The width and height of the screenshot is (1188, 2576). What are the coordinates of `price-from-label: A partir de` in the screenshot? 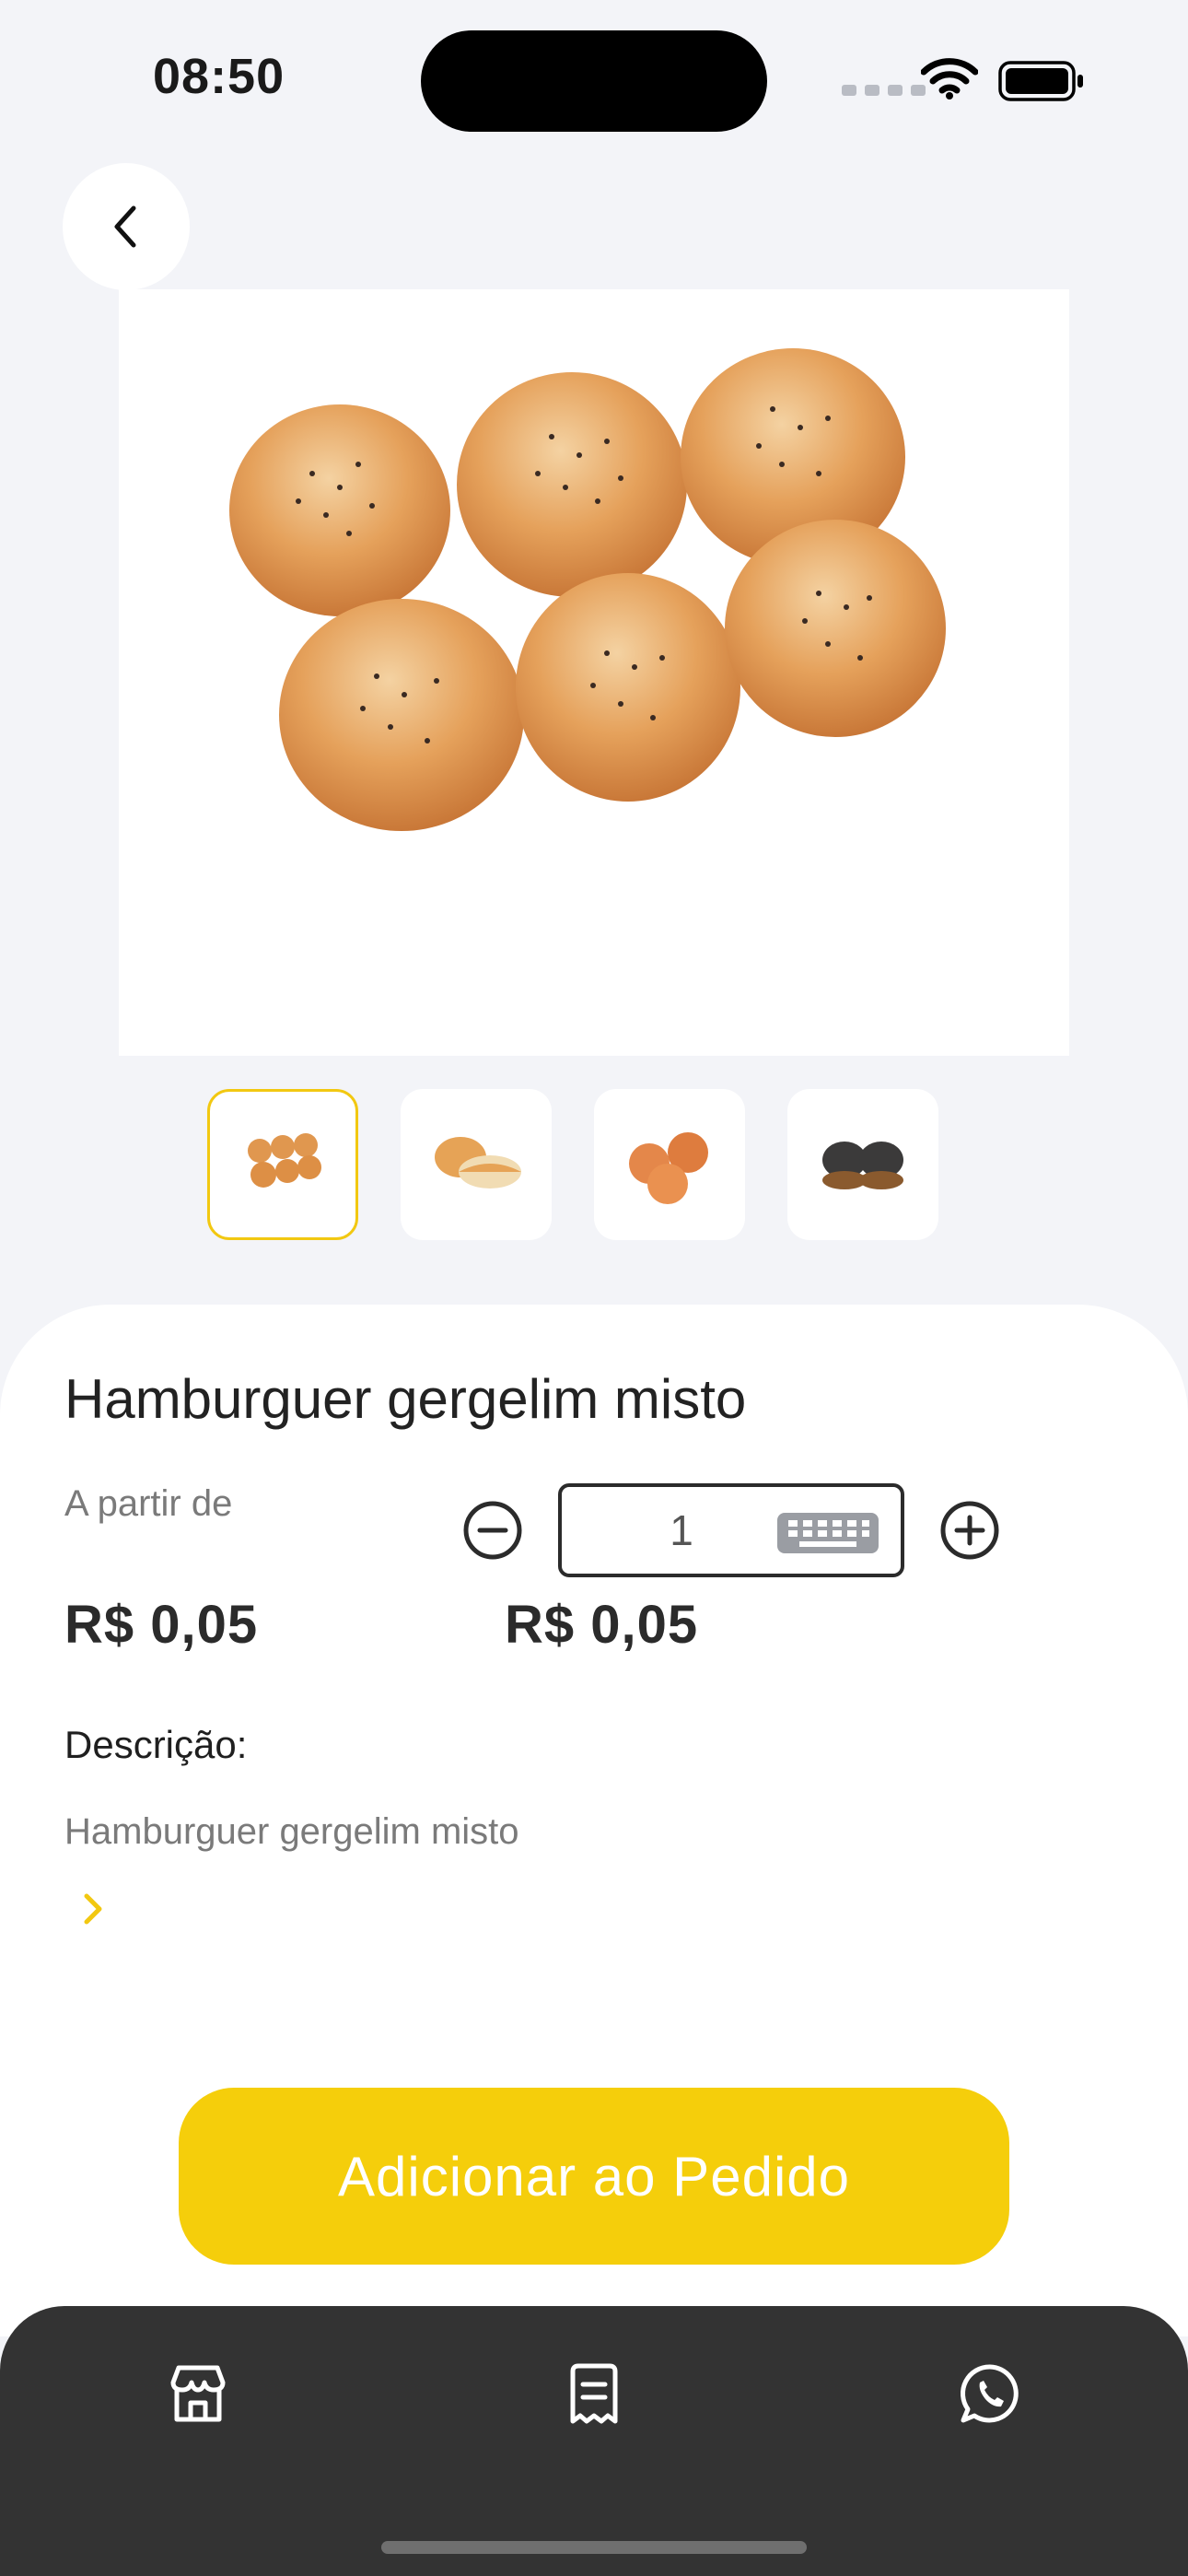 It's located at (148, 1503).